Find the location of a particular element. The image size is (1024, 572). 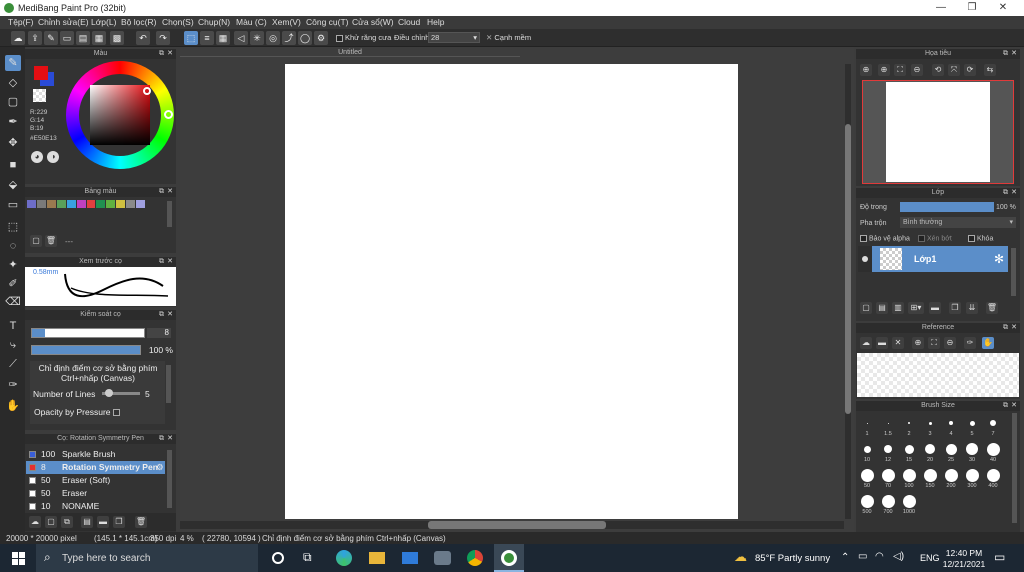

layer-row: Lớp1 ✻ is located at coordinates (933, 259).